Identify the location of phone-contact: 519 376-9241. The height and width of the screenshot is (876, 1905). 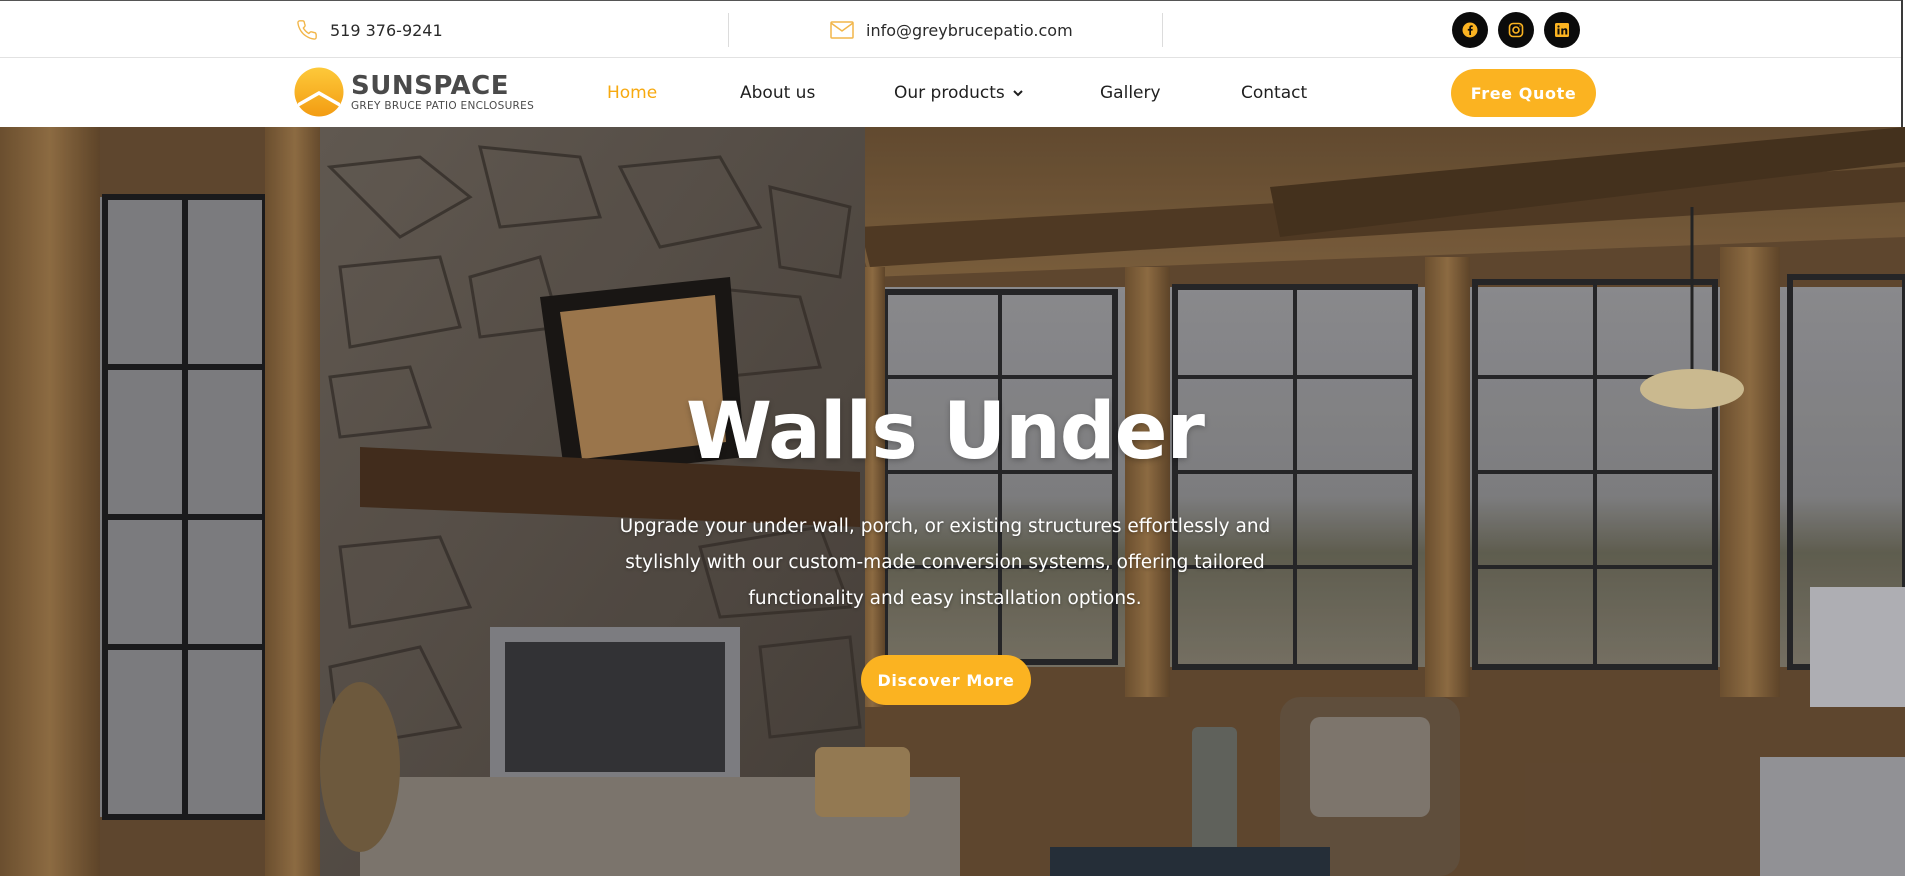
(369, 30).